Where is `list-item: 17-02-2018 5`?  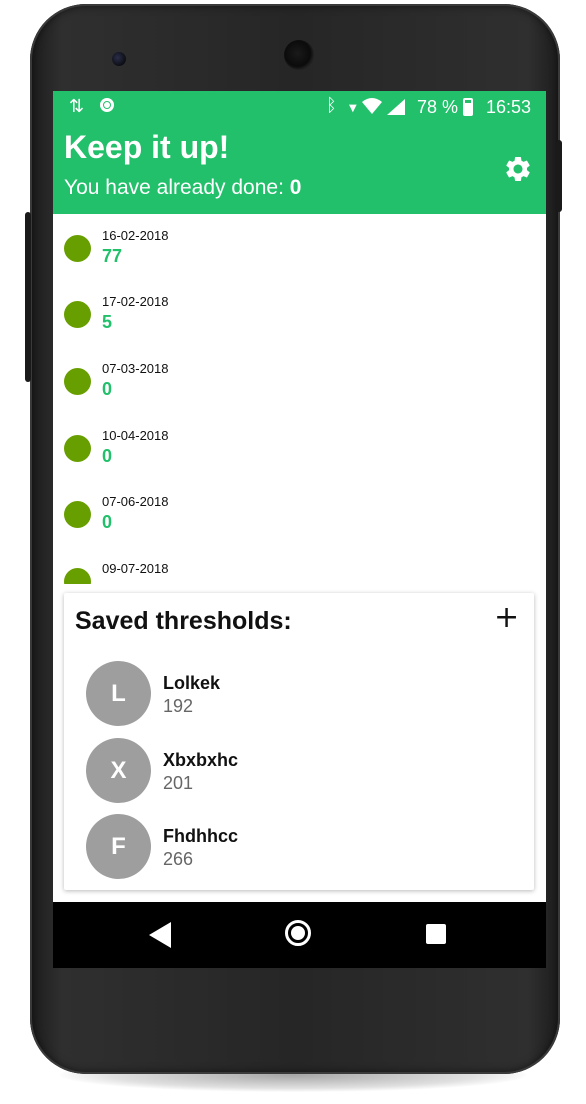 list-item: 17-02-2018 5 is located at coordinates (299, 313).